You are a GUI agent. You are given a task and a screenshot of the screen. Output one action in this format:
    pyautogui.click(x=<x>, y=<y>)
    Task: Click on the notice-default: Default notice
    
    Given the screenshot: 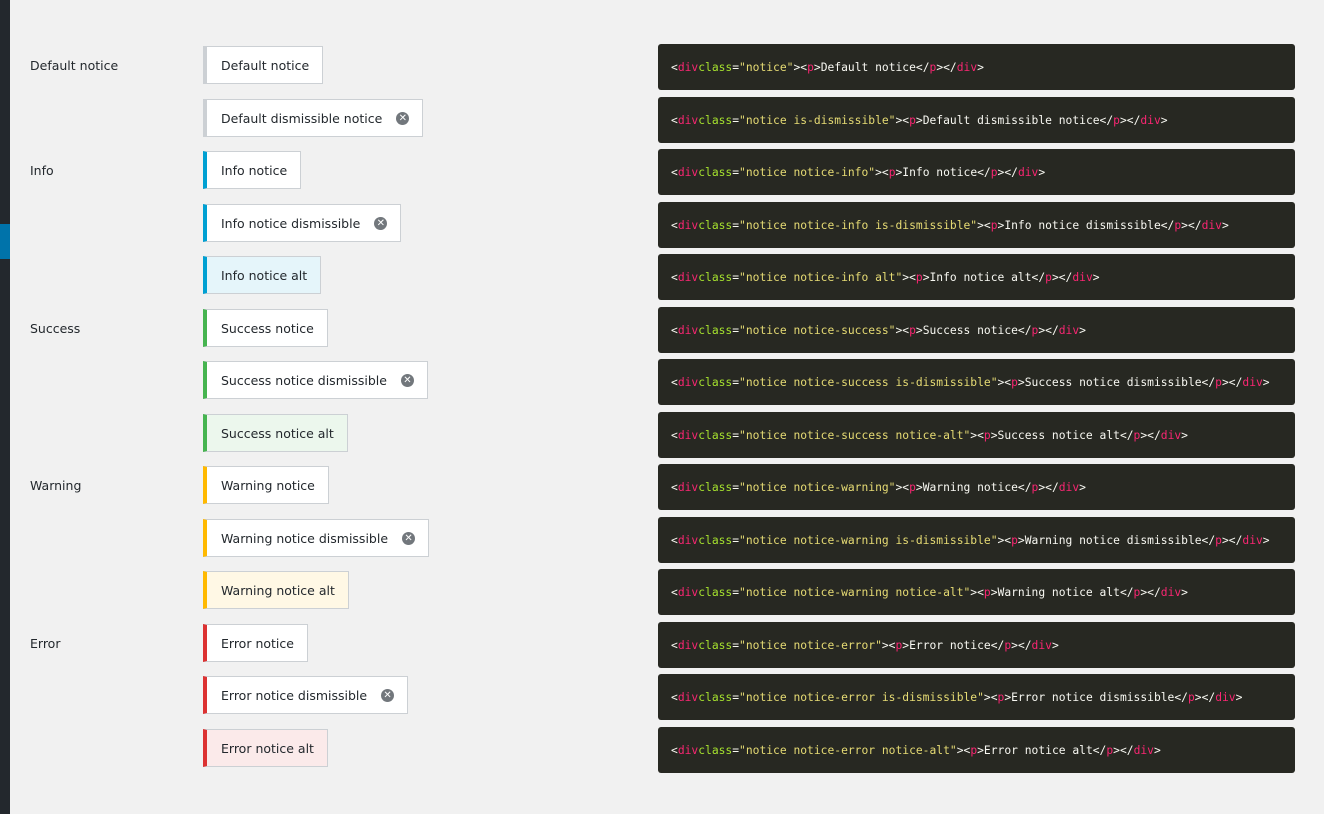 What is the action you would take?
    pyautogui.click(x=263, y=65)
    